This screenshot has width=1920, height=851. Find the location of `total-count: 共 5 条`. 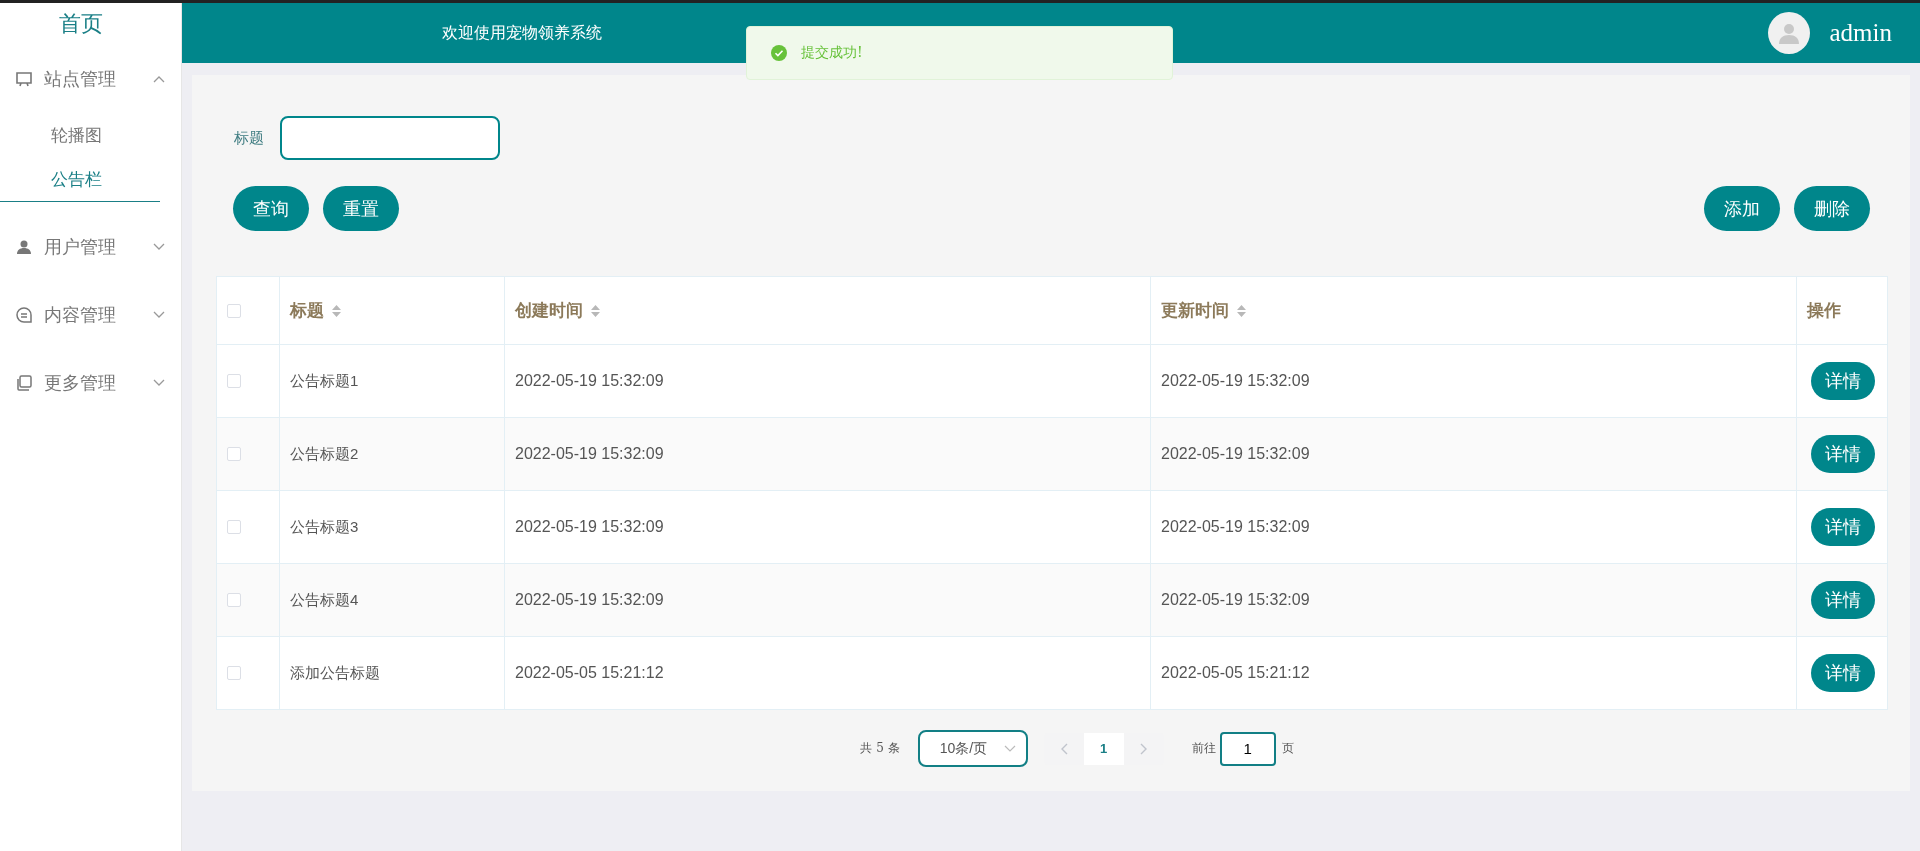

total-count: 共 5 条 is located at coordinates (880, 748).